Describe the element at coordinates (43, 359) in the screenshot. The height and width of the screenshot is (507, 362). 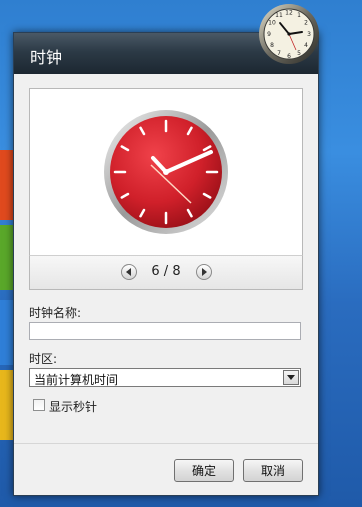
I see `timezone-label: 时区:` at that location.